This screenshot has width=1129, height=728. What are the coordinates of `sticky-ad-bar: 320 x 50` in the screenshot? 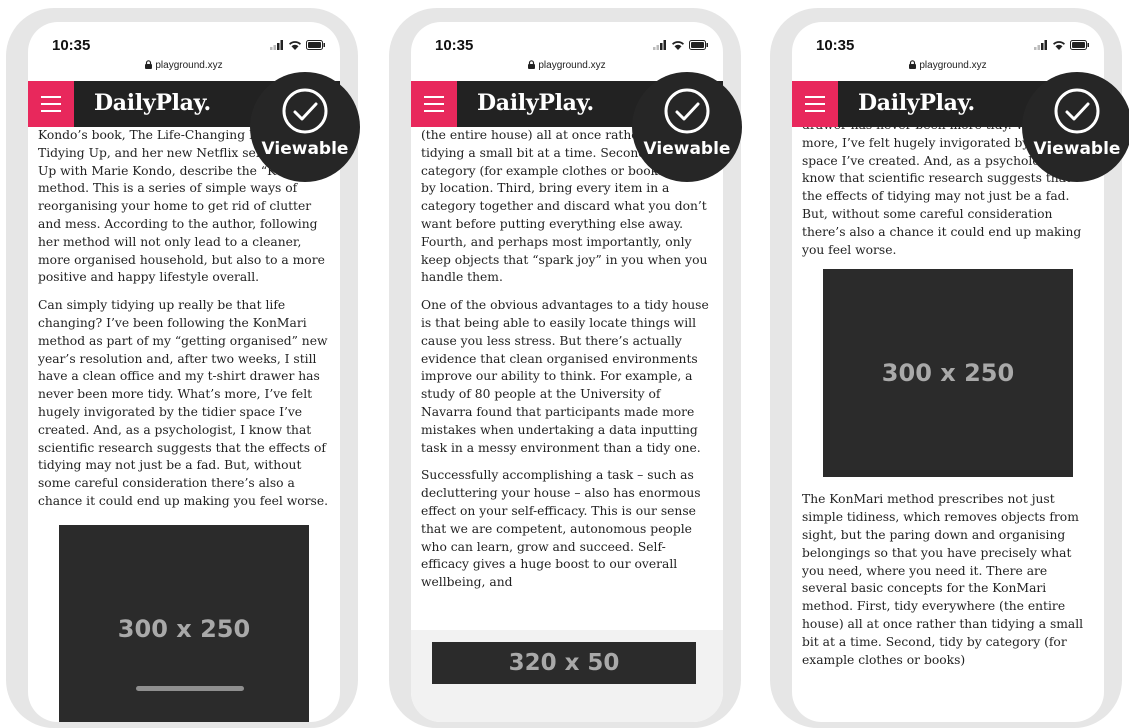 It's located at (567, 676).